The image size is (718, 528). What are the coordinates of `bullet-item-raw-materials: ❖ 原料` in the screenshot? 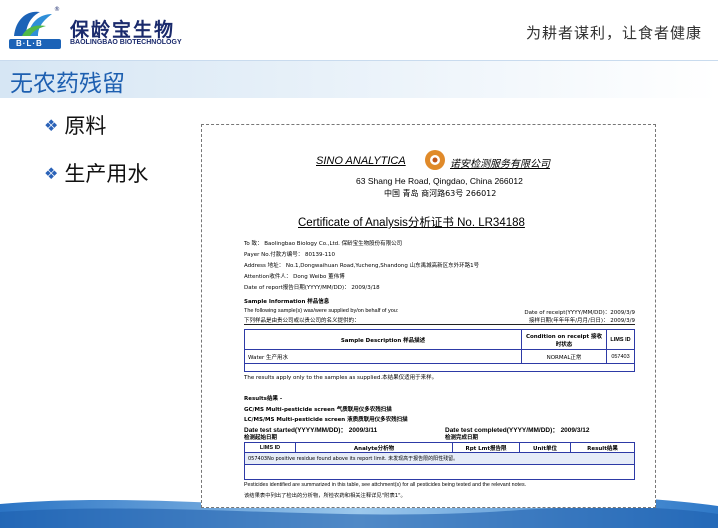 It's located at (75, 125).